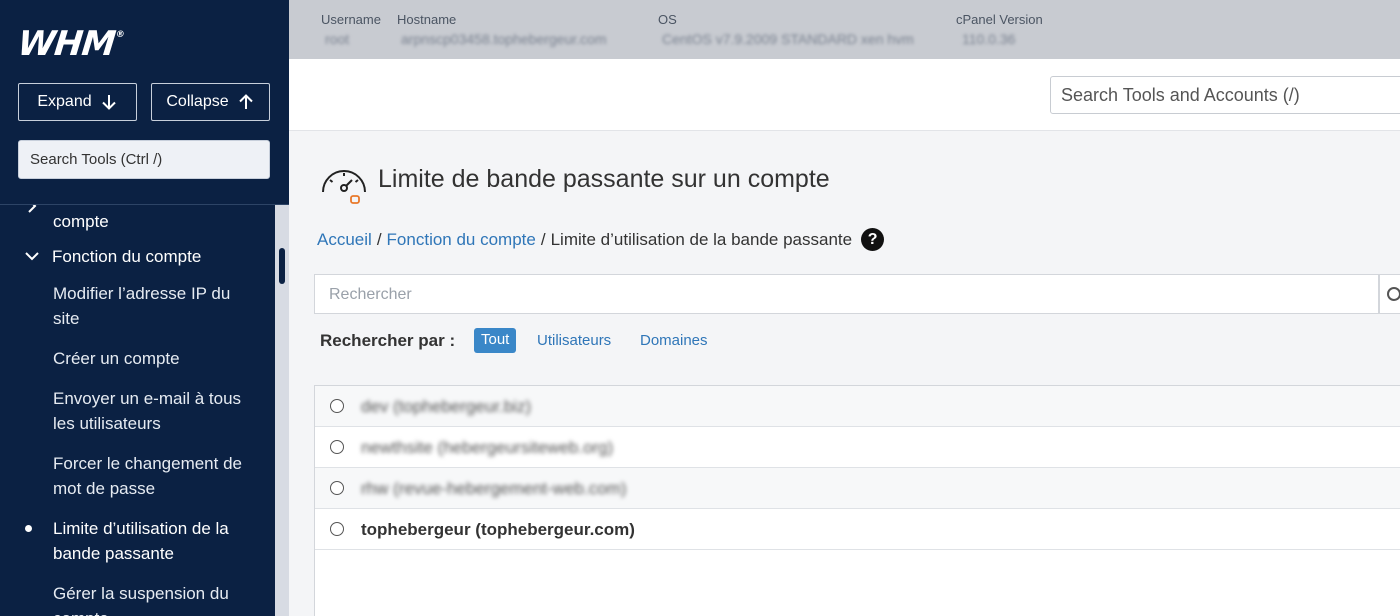 The height and width of the screenshot is (616, 1400). Describe the element at coordinates (857, 406) in the screenshot. I see `account-row: dev (tophebergeur.biz)` at that location.